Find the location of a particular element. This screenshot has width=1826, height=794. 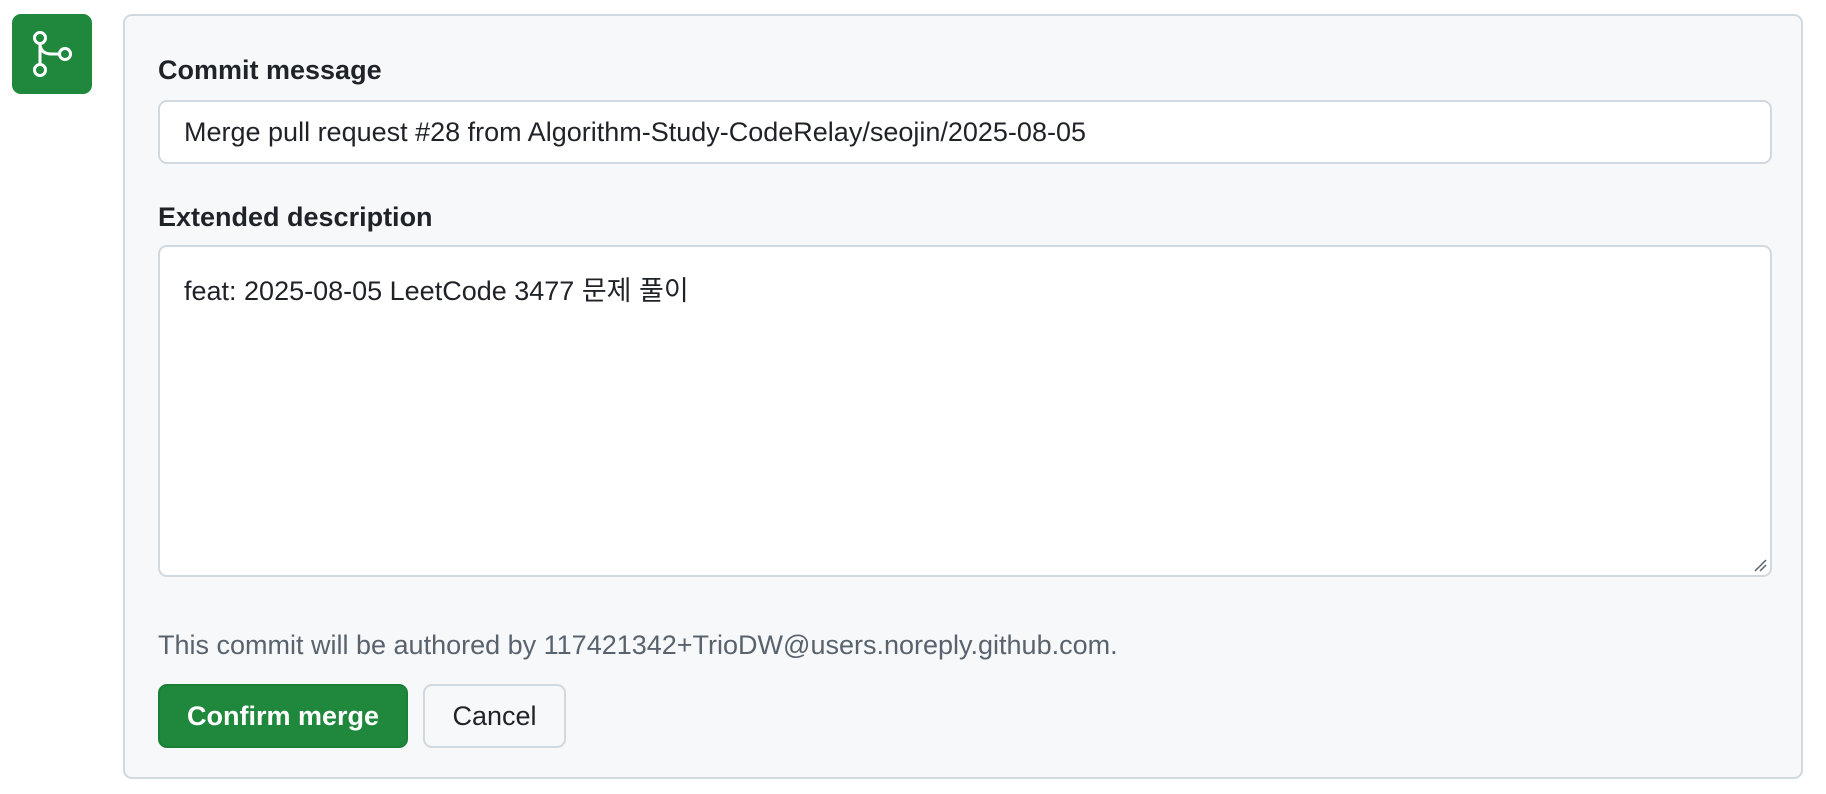

commit-message-input is located at coordinates (965, 132).